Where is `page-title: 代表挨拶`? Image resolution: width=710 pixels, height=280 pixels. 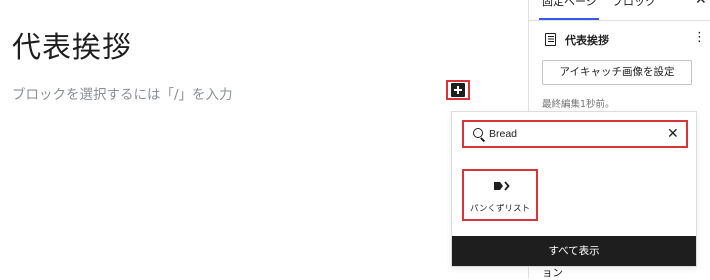 page-title: 代表挨拶 is located at coordinates (72, 45).